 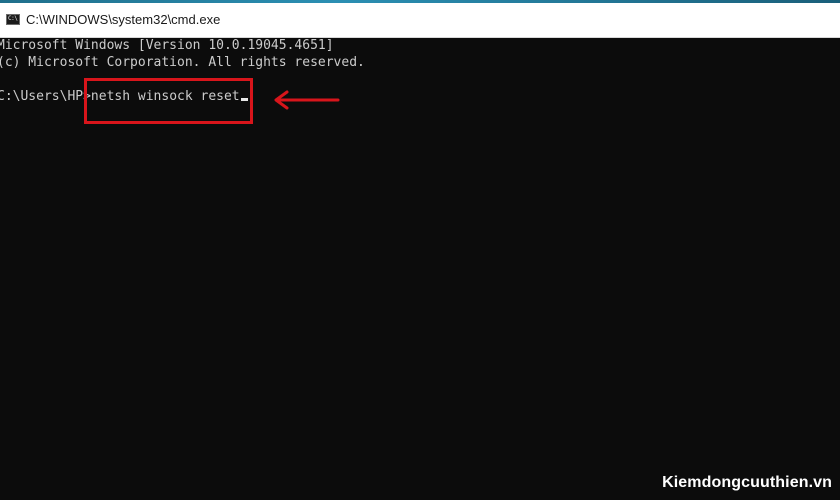 I want to click on cmd-icon-glyph: C:\, so click(x=13, y=18).